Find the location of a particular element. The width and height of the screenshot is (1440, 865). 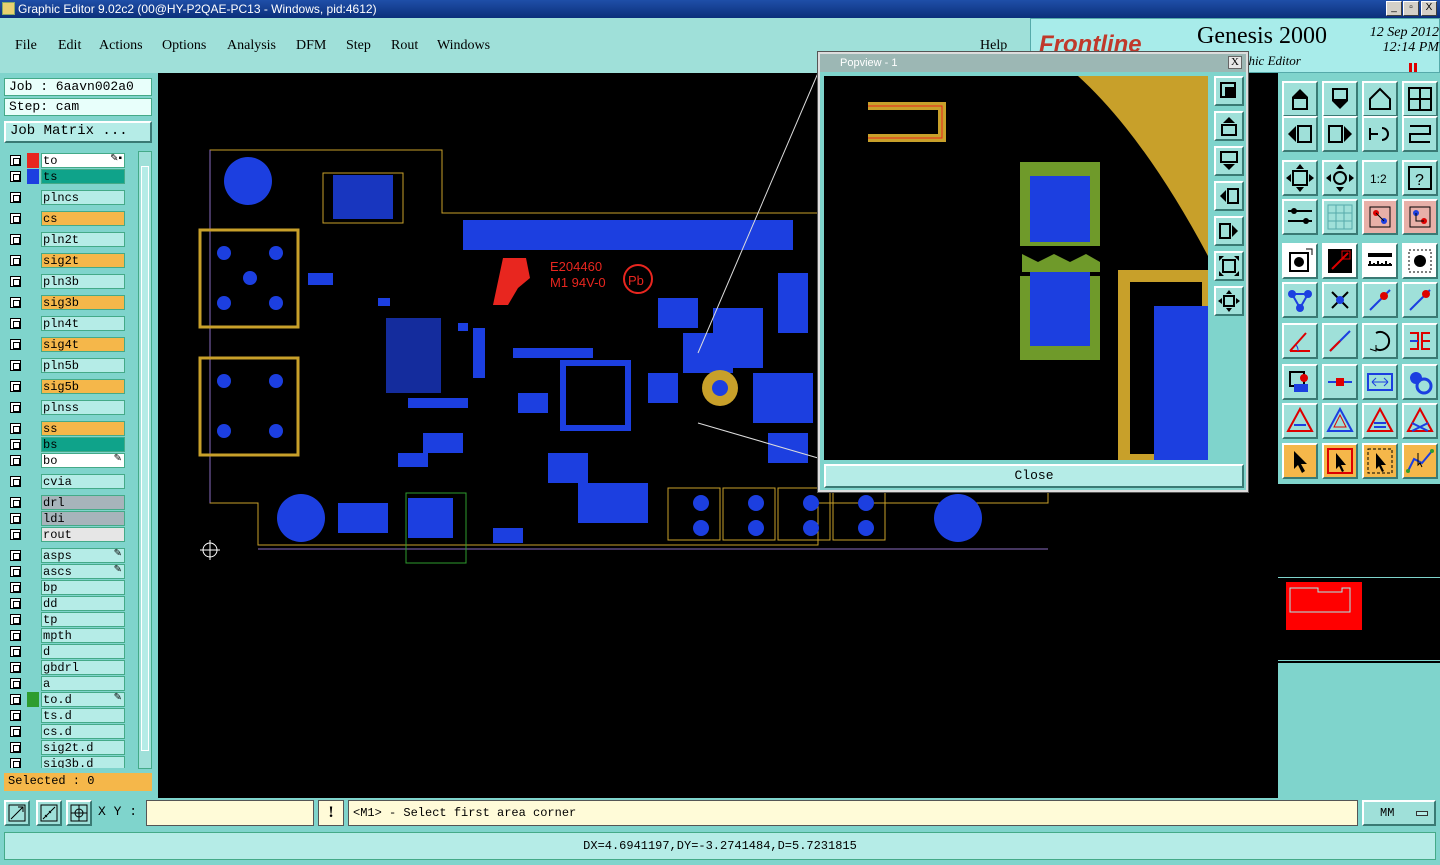

layer-name: pln4t is located at coordinates (83, 323).